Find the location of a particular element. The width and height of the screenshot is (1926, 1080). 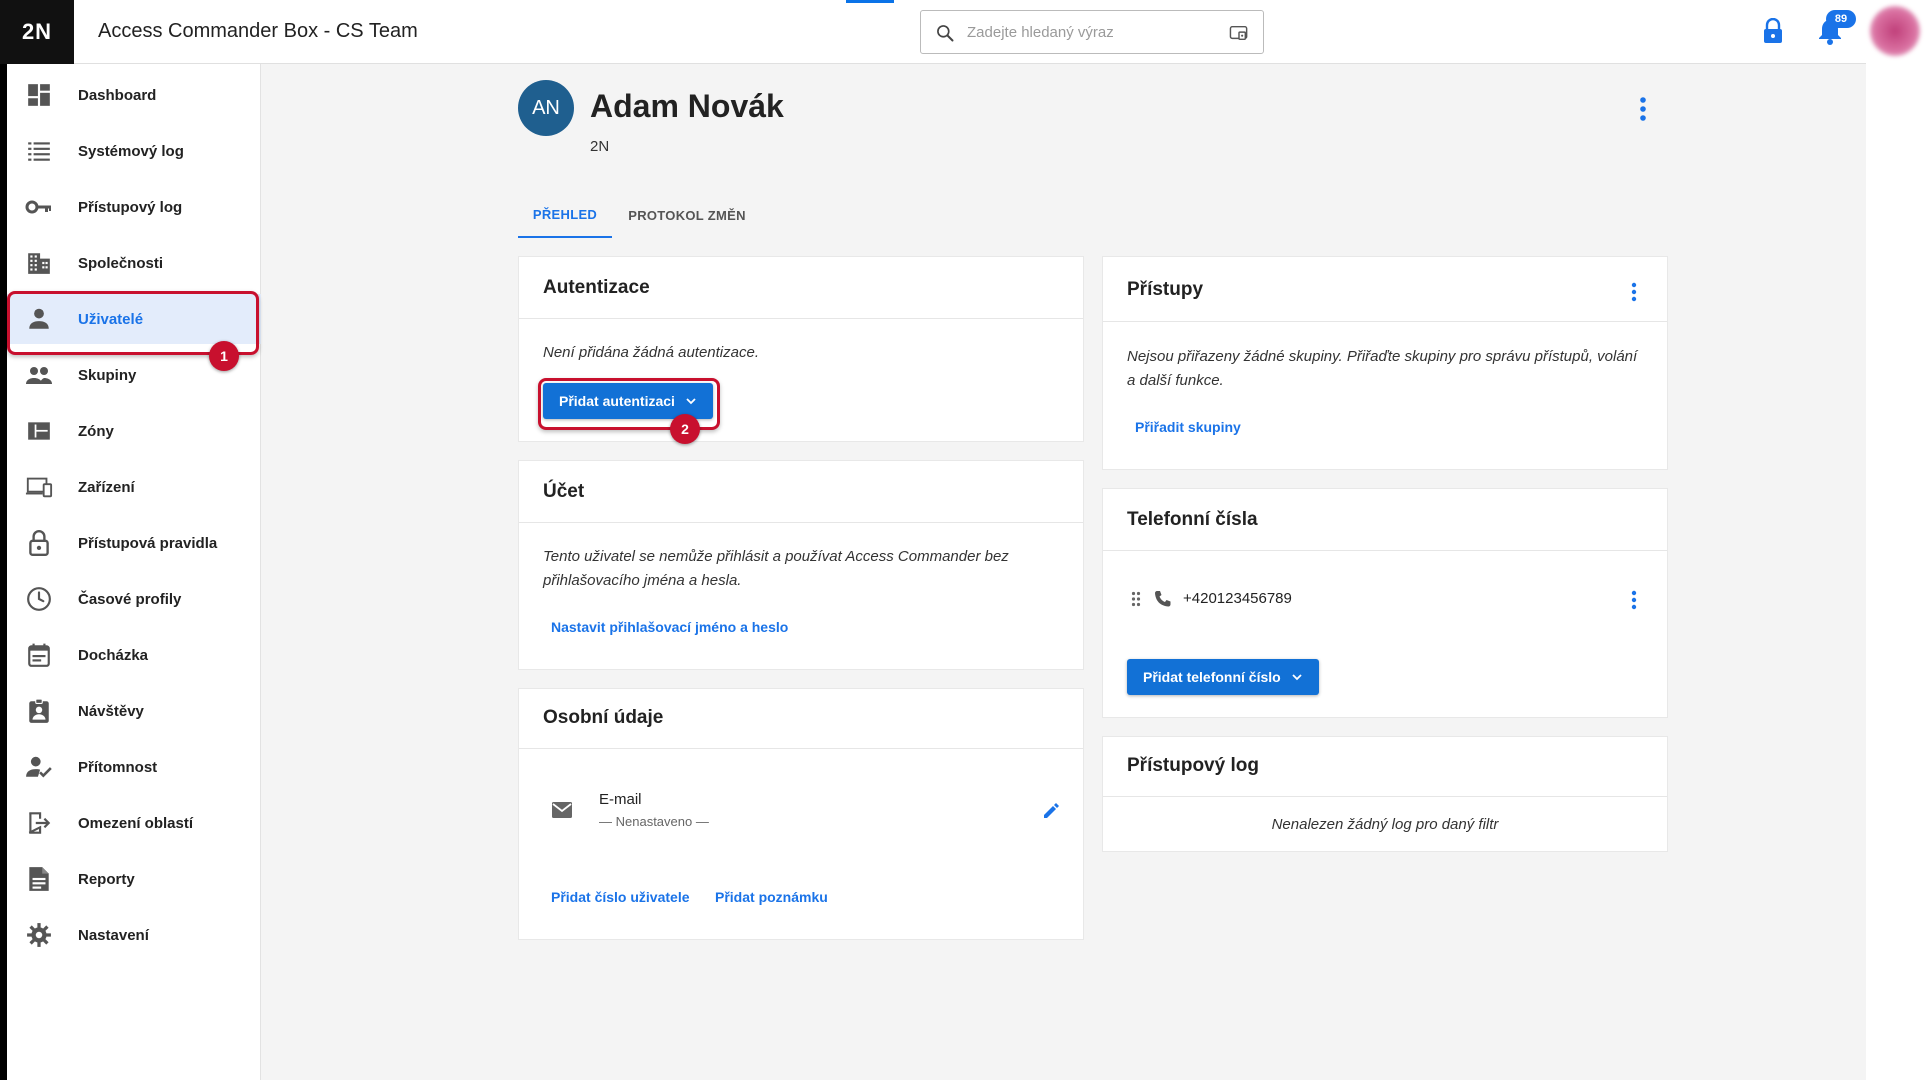

area-restriction-icon is located at coordinates (39, 823).